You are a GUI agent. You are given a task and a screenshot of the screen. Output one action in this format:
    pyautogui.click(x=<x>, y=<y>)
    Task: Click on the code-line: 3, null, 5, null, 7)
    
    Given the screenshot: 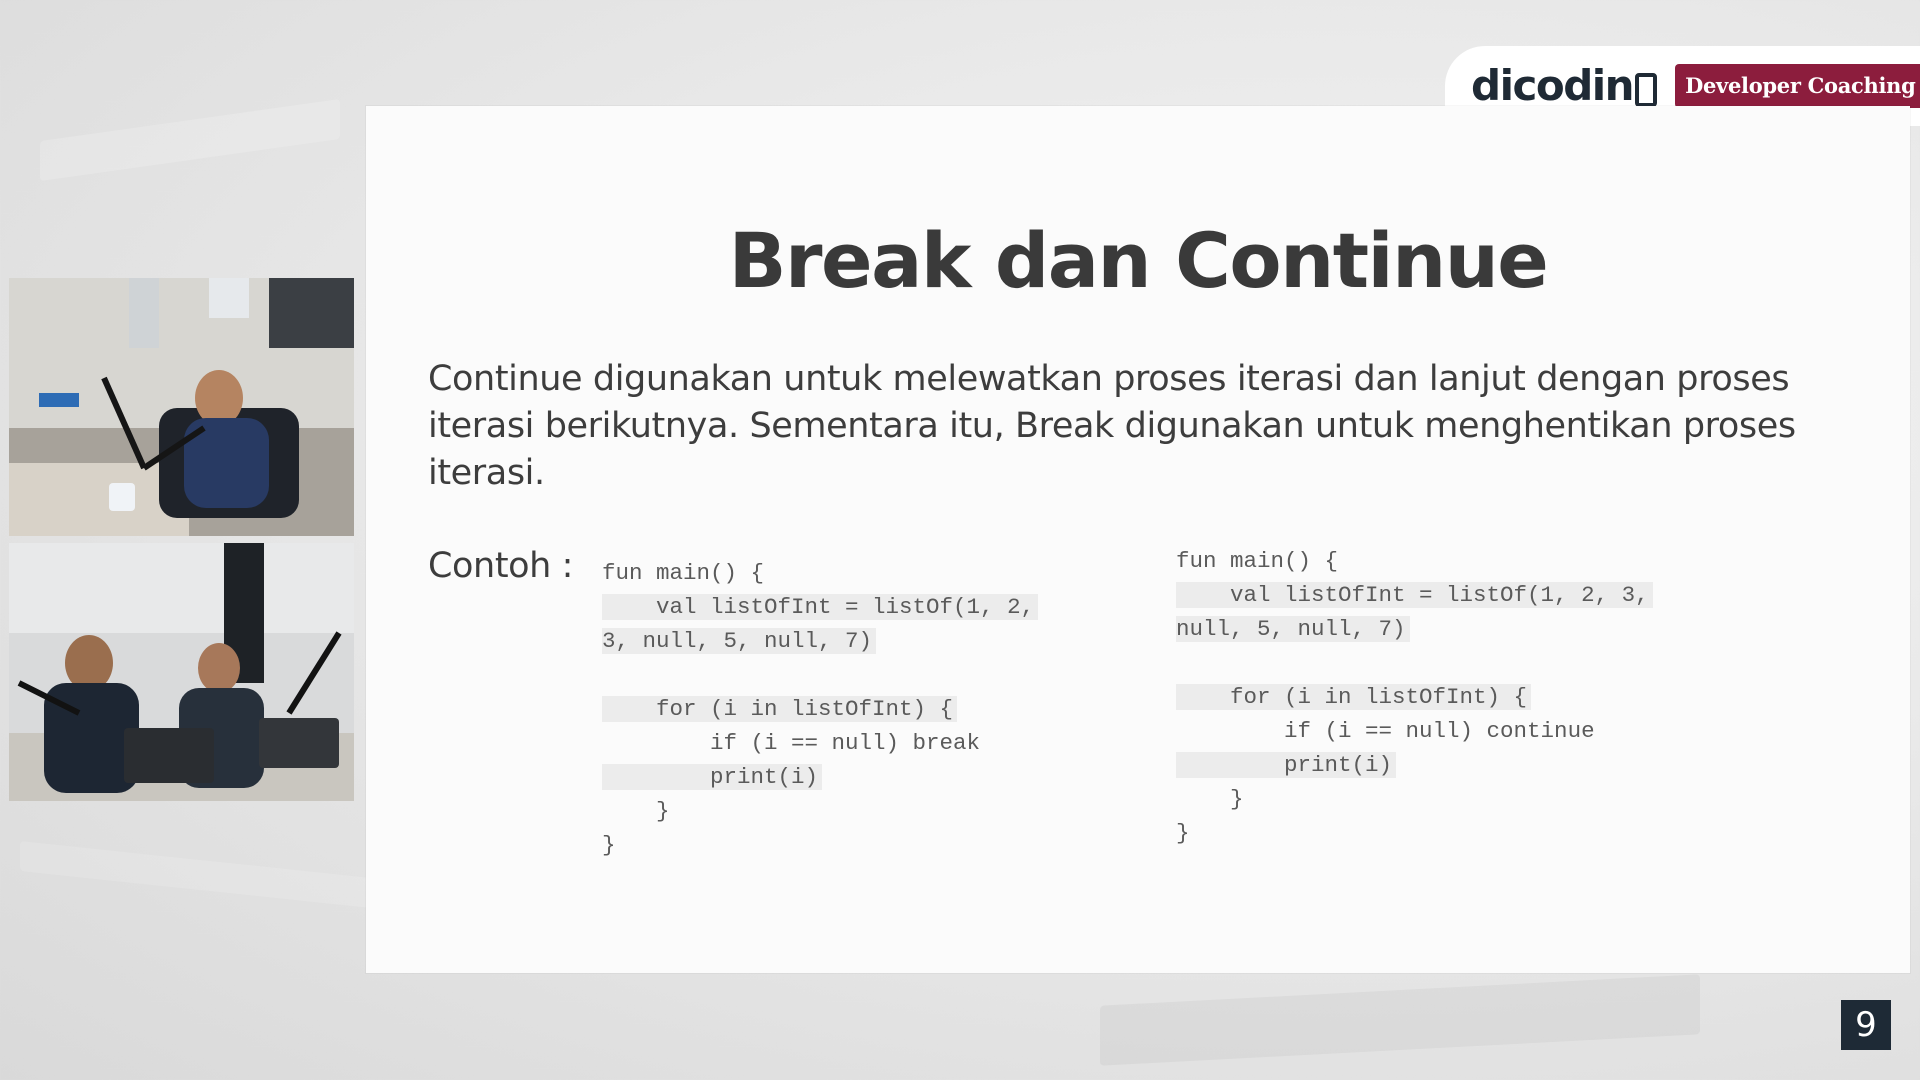 What is the action you would take?
    pyautogui.click(x=820, y=641)
    